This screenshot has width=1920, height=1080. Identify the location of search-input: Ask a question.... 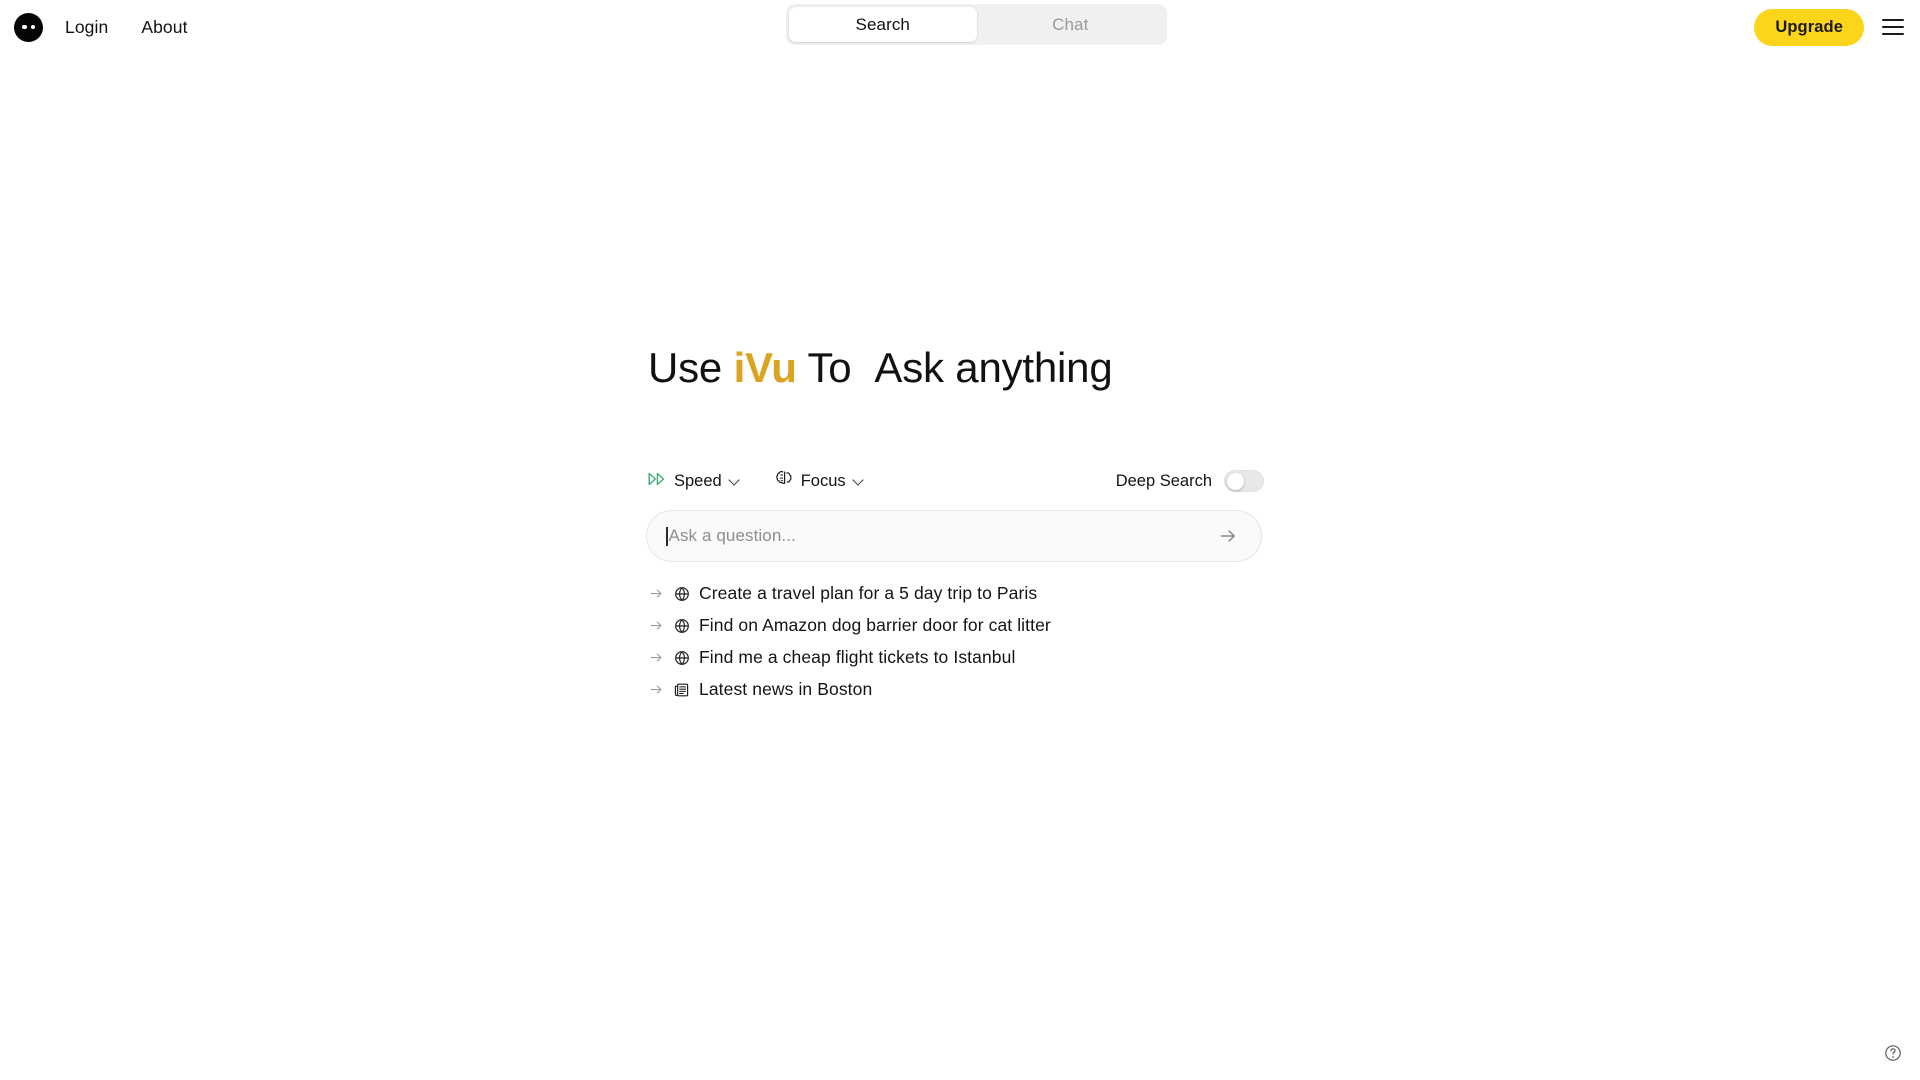
(942, 536).